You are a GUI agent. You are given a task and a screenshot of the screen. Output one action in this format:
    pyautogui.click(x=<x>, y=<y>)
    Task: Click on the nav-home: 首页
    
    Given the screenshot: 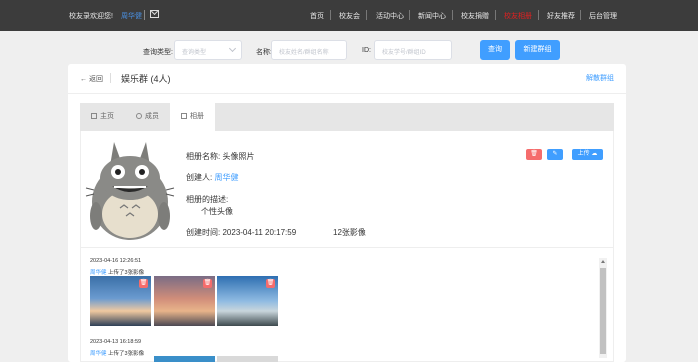 What is the action you would take?
    pyautogui.click(x=317, y=16)
    